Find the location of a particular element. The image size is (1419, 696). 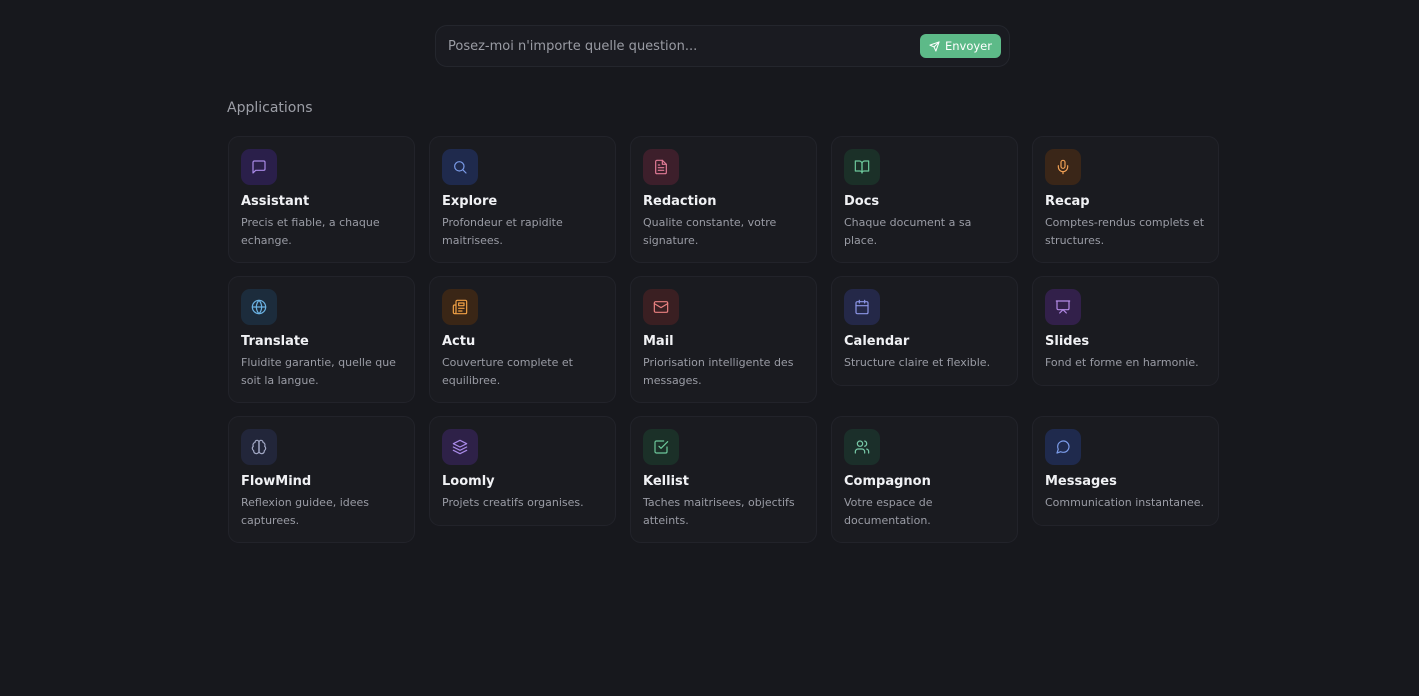

users-icon is located at coordinates (862, 447).